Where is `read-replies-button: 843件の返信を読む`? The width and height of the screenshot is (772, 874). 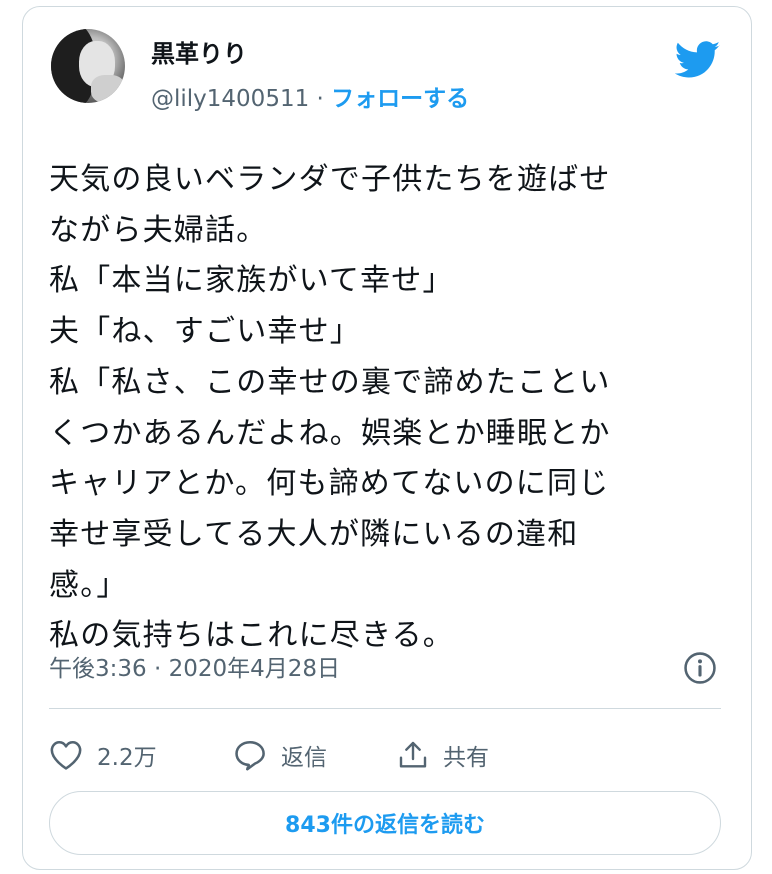 read-replies-button: 843件の返信を読む is located at coordinates (385, 823).